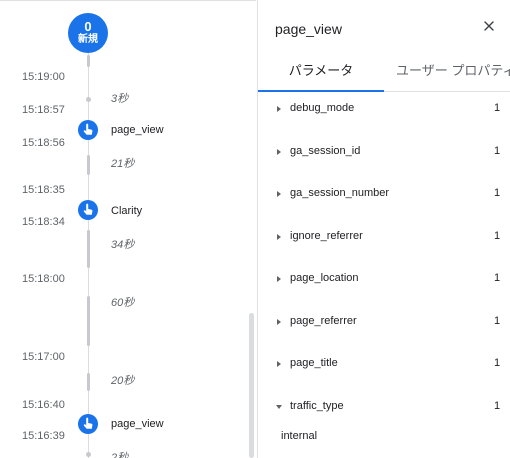 The height and width of the screenshot is (458, 510). Describe the element at coordinates (88, 26) in the screenshot. I see `counter-number: 0` at that location.